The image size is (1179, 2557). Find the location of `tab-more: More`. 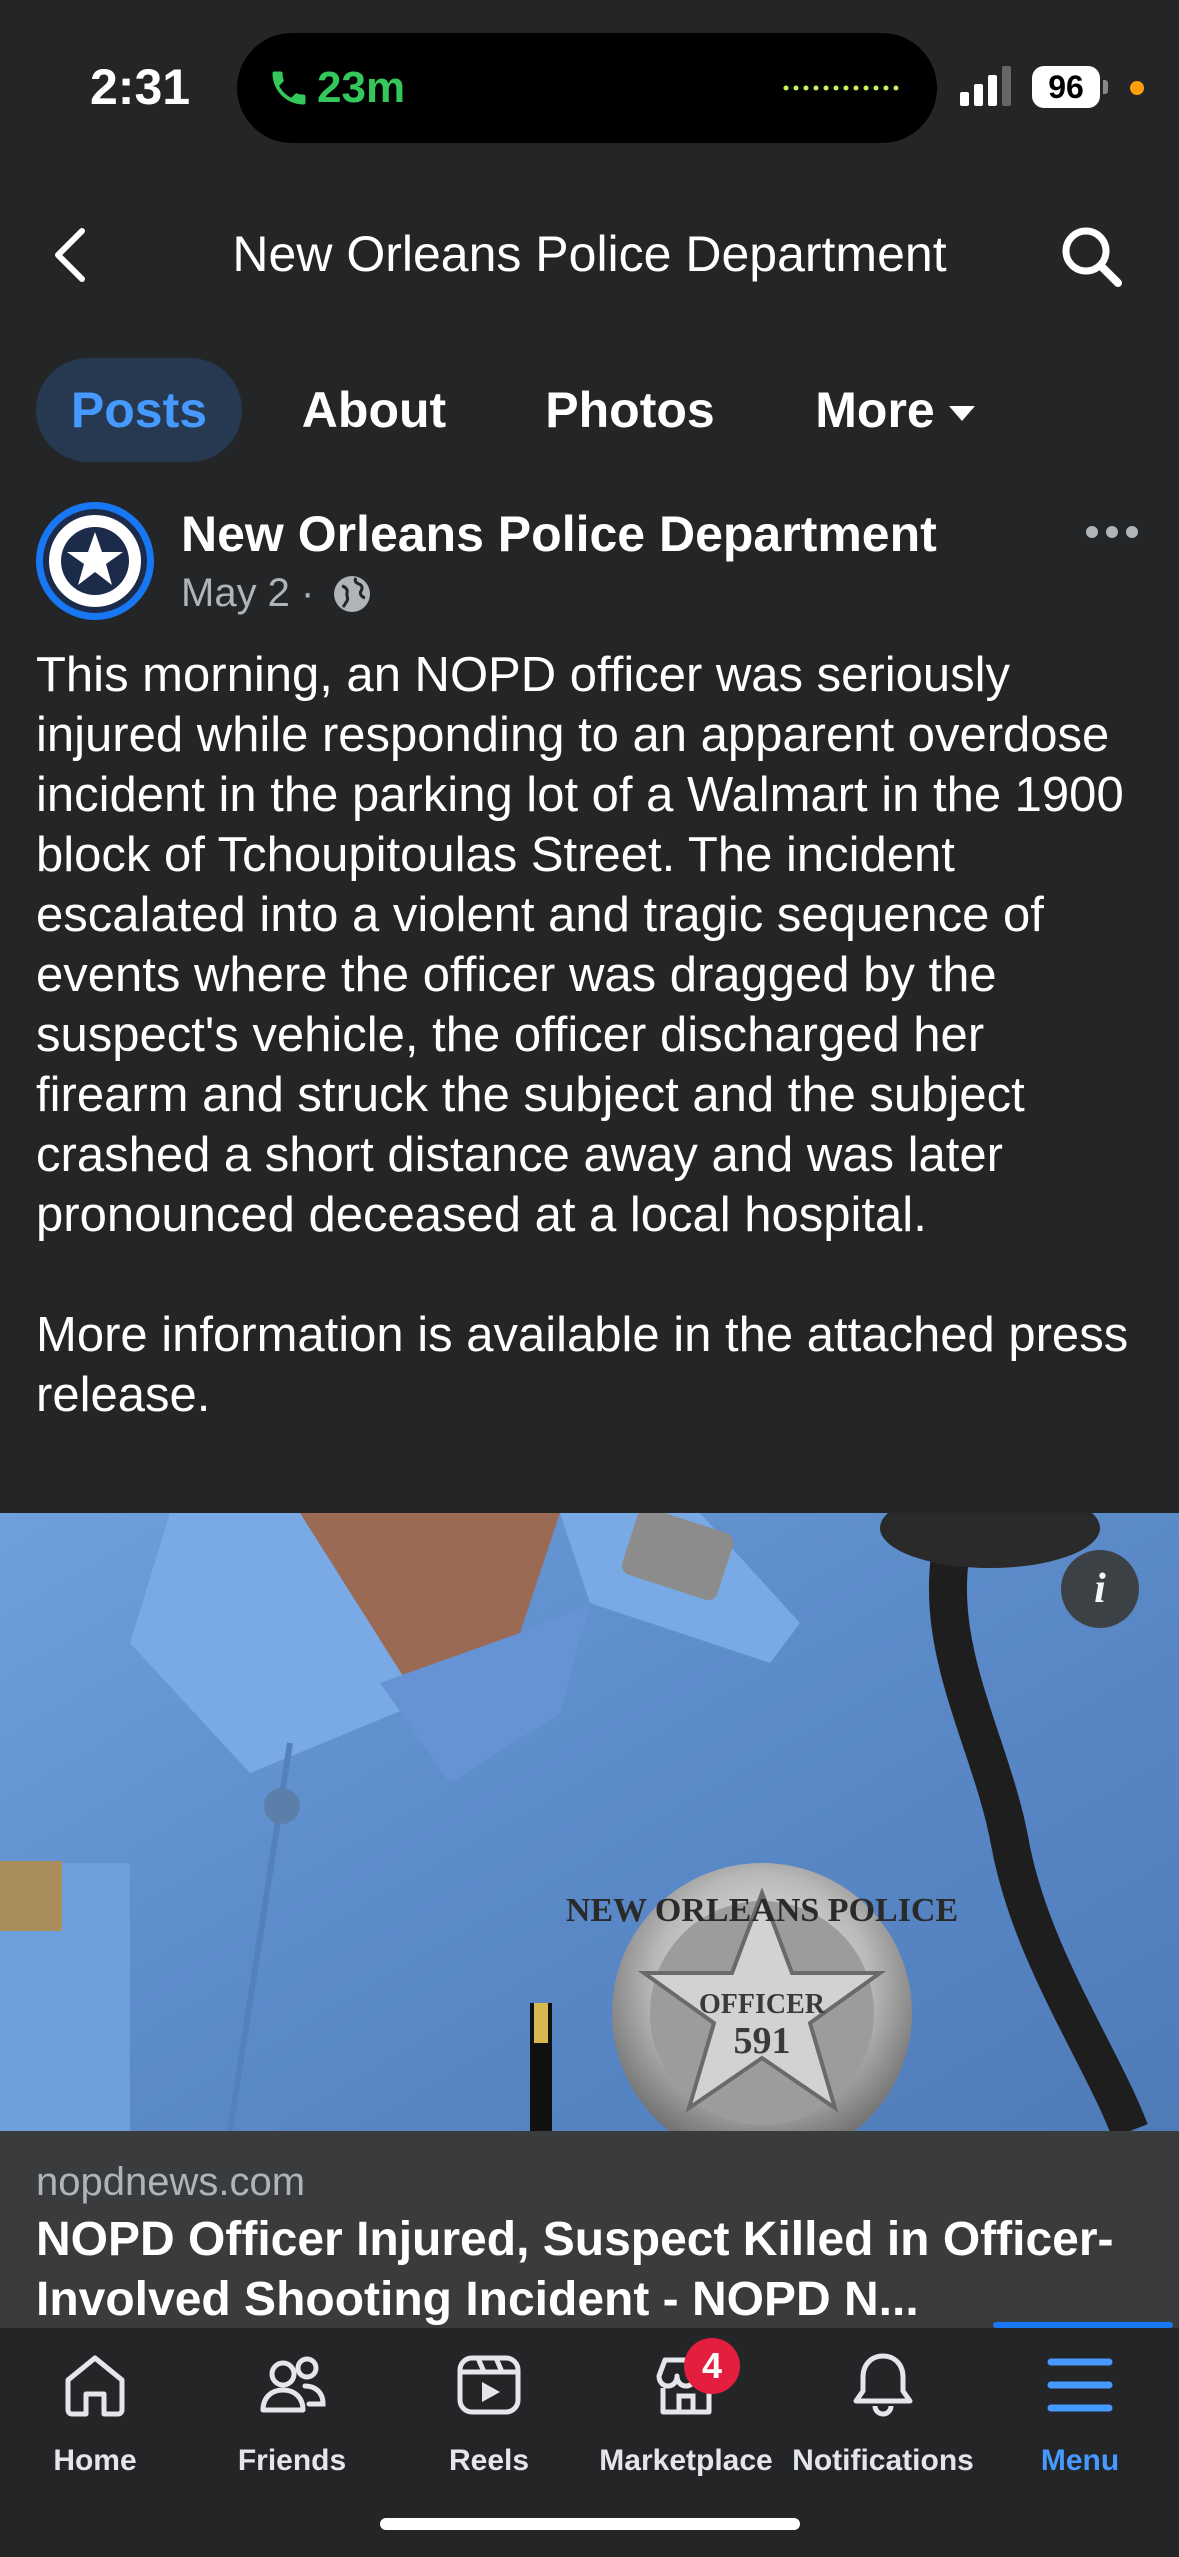

tab-more: More is located at coordinates (895, 410).